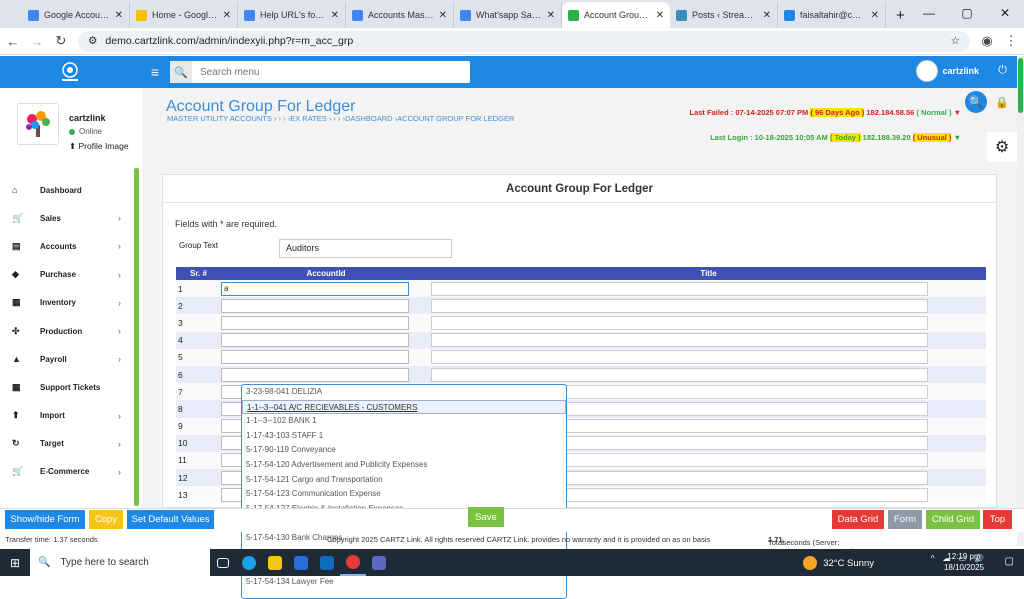 Image resolution: width=1024 pixels, height=599 pixels. What do you see at coordinates (67, 472) in the screenshot?
I see `sidebar-item-e-commerce: 🛒 E-Commerce ›` at bounding box center [67, 472].